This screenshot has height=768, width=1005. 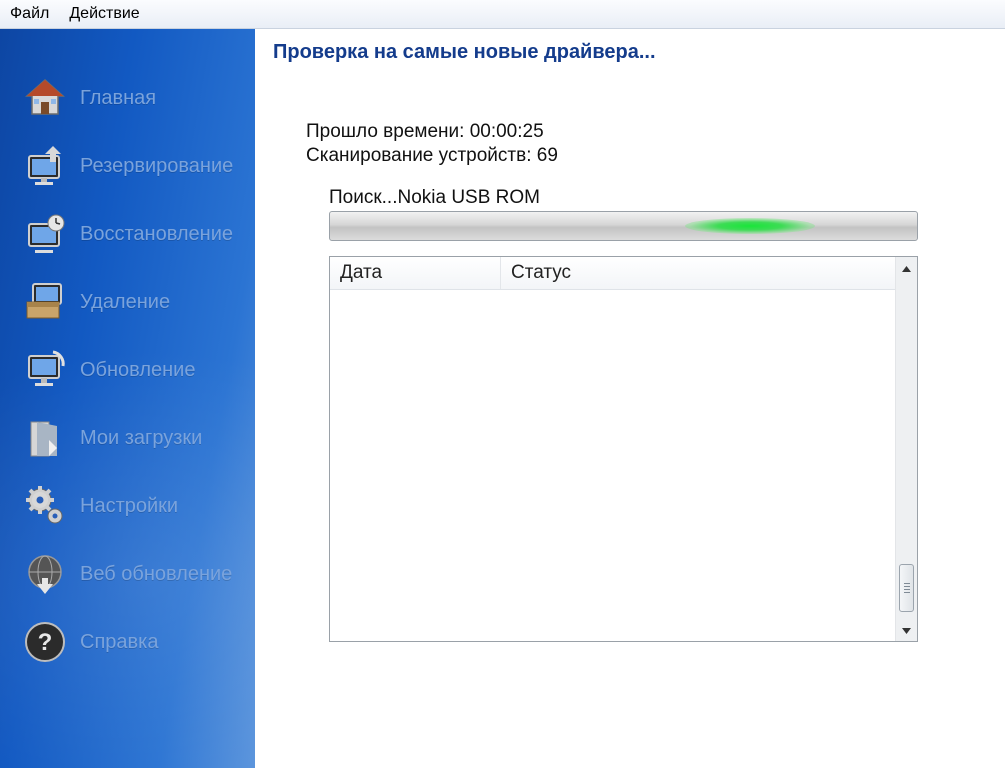 What do you see at coordinates (104, 14) in the screenshot?
I see `menu-action: Действие` at bounding box center [104, 14].